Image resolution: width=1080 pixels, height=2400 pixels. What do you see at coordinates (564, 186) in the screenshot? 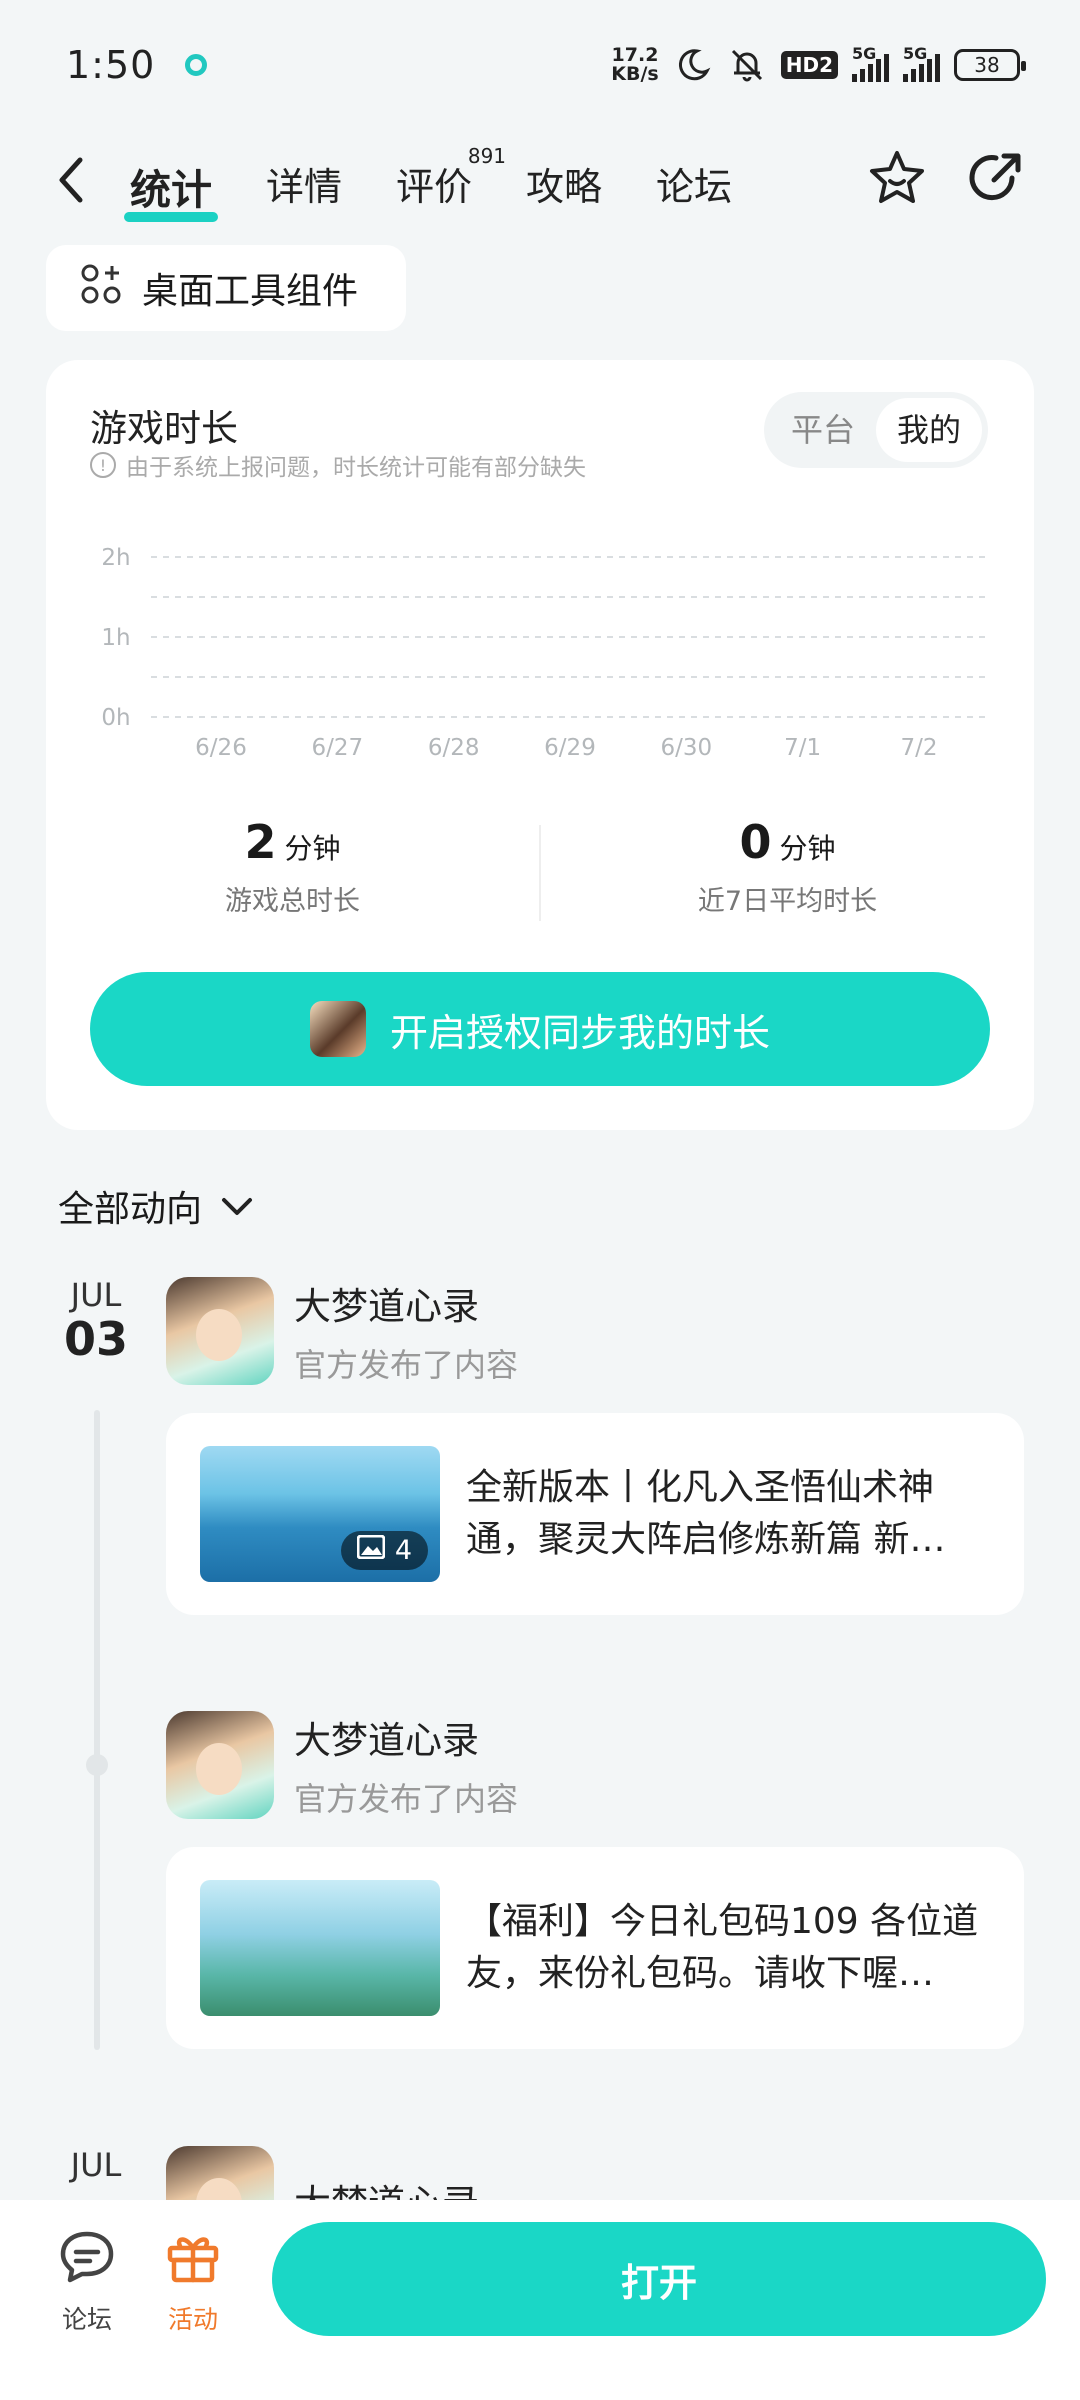
I see `tab-guides: 攻略` at bounding box center [564, 186].